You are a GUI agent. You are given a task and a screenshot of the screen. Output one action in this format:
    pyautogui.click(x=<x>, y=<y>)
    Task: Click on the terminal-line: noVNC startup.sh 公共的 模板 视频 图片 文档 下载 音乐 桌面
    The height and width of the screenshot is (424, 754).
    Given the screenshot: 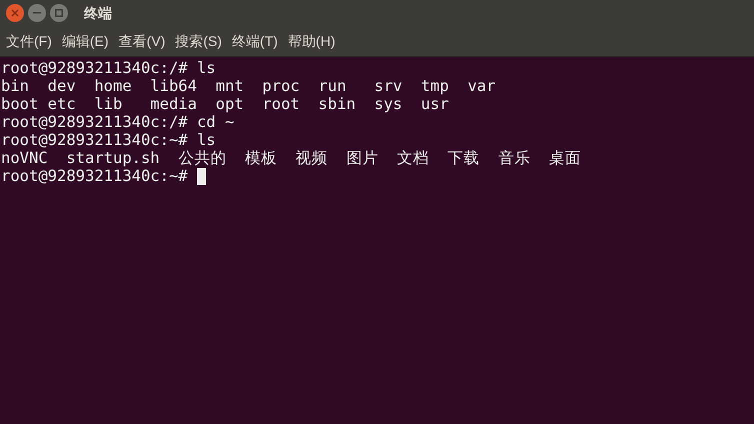 What is the action you would take?
    pyautogui.click(x=291, y=158)
    